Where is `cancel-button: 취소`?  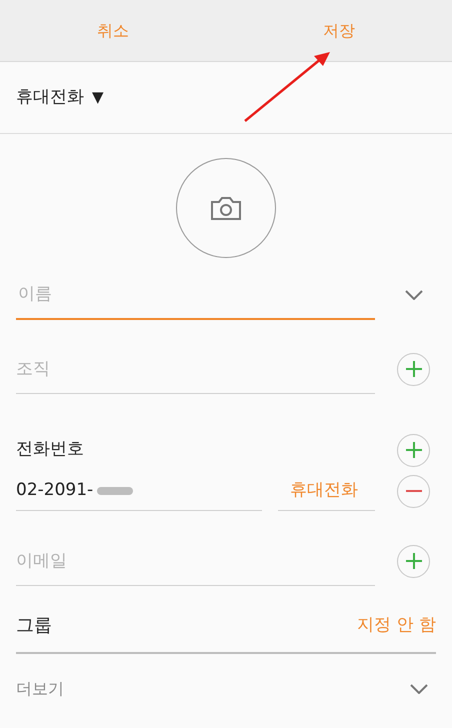
cancel-button: 취소 is located at coordinates (113, 30).